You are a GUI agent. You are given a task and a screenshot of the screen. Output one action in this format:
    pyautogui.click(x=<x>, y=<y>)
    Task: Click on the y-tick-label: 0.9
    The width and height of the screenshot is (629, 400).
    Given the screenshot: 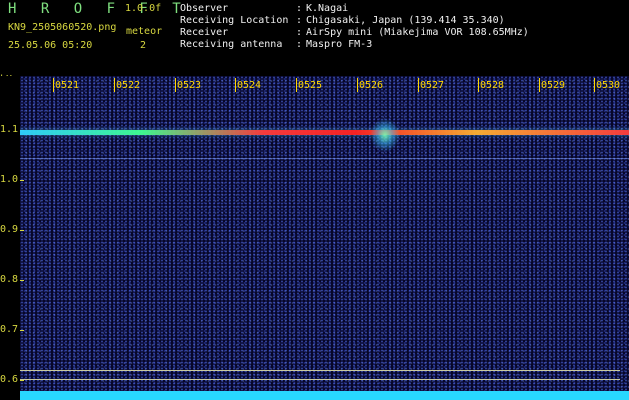 What is the action you would take?
    pyautogui.click(x=9, y=229)
    